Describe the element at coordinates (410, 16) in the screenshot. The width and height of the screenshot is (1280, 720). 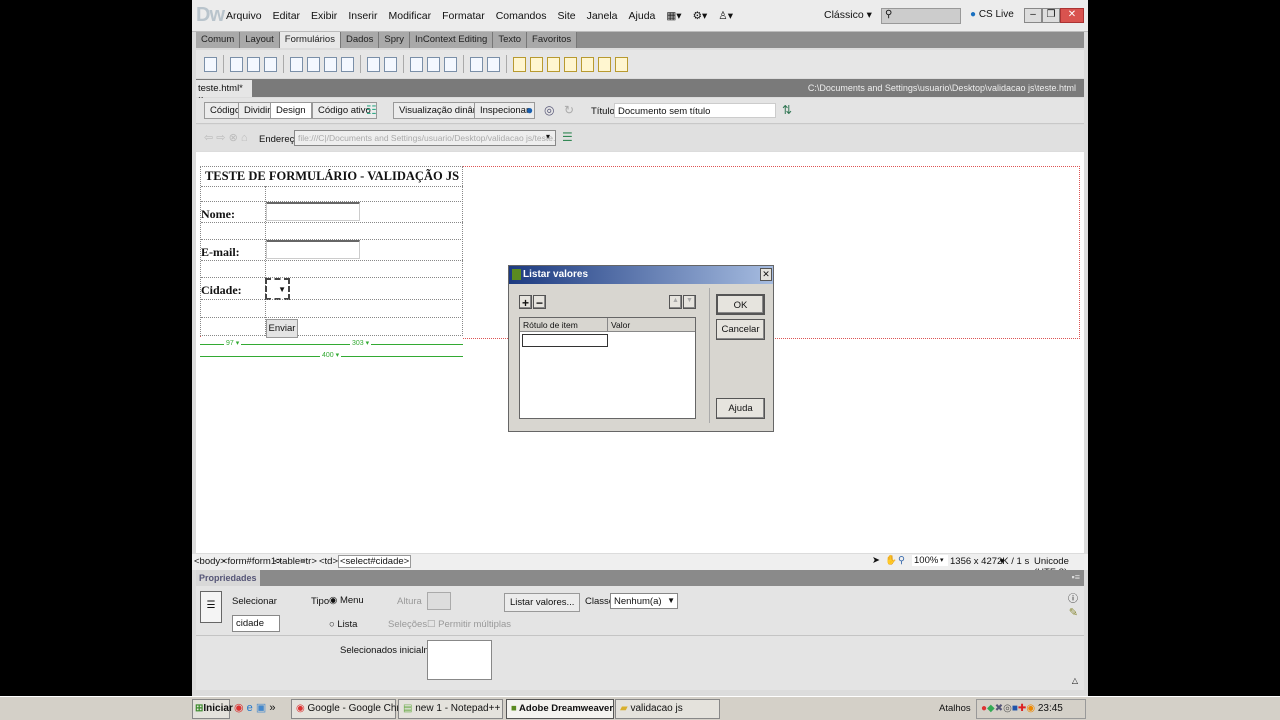
I see `menu-modificar: Modificar` at that location.